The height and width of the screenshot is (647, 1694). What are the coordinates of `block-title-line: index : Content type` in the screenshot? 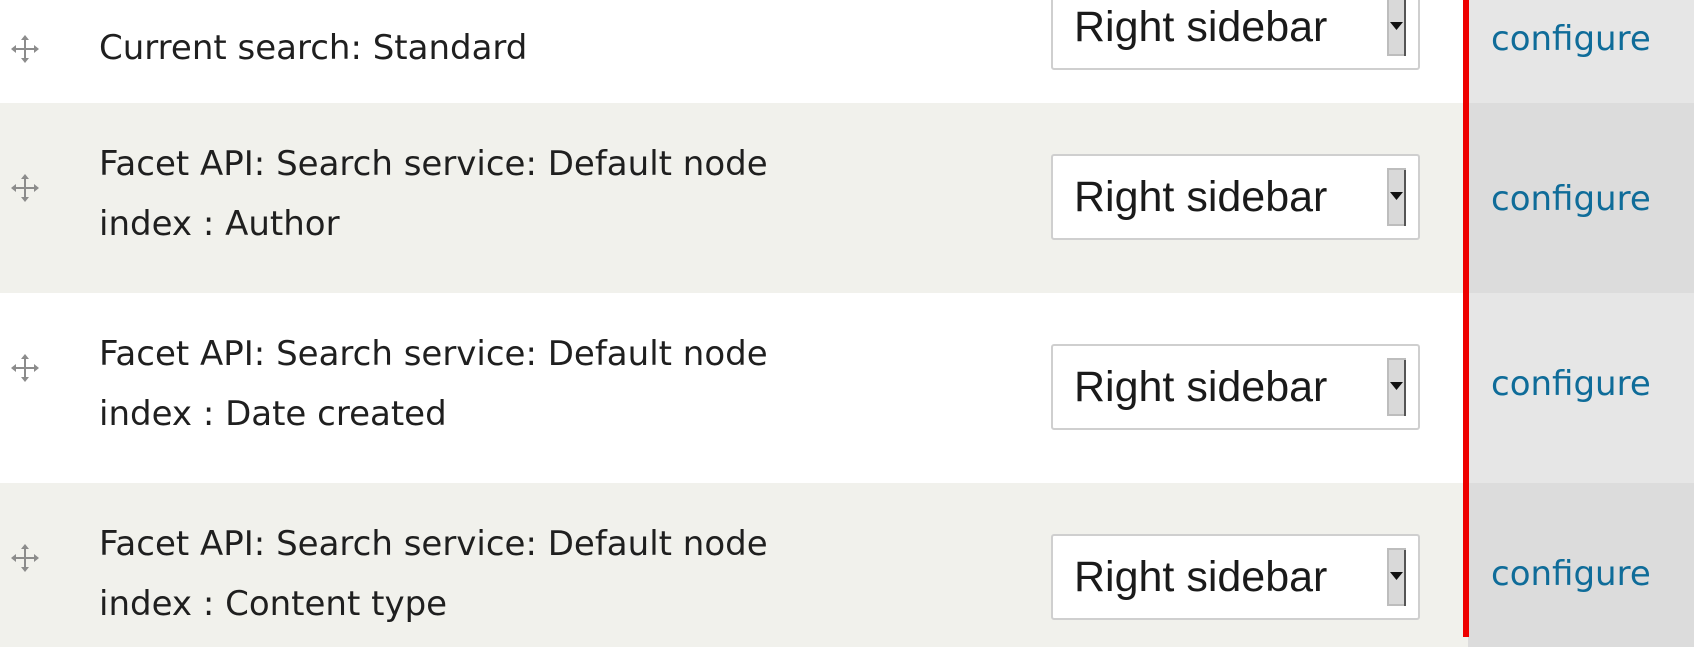 It's located at (273, 604).